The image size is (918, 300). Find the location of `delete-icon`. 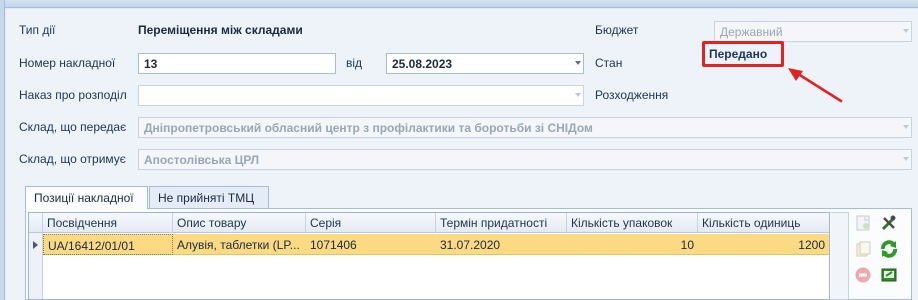

delete-icon is located at coordinates (863, 275).